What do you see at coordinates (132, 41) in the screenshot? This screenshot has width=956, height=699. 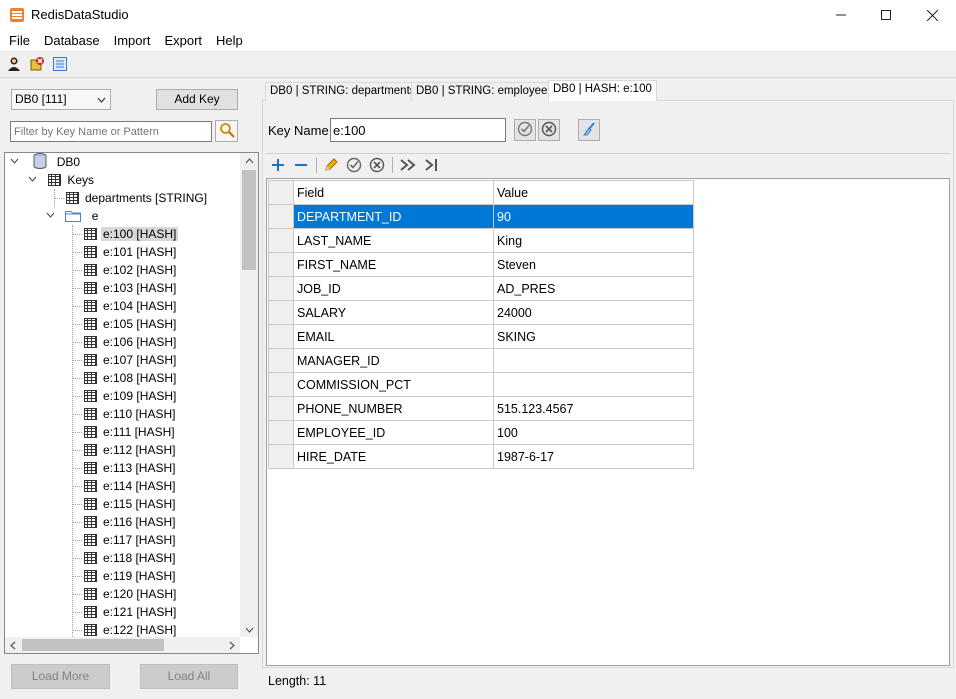 I see `menu-import: Import` at bounding box center [132, 41].